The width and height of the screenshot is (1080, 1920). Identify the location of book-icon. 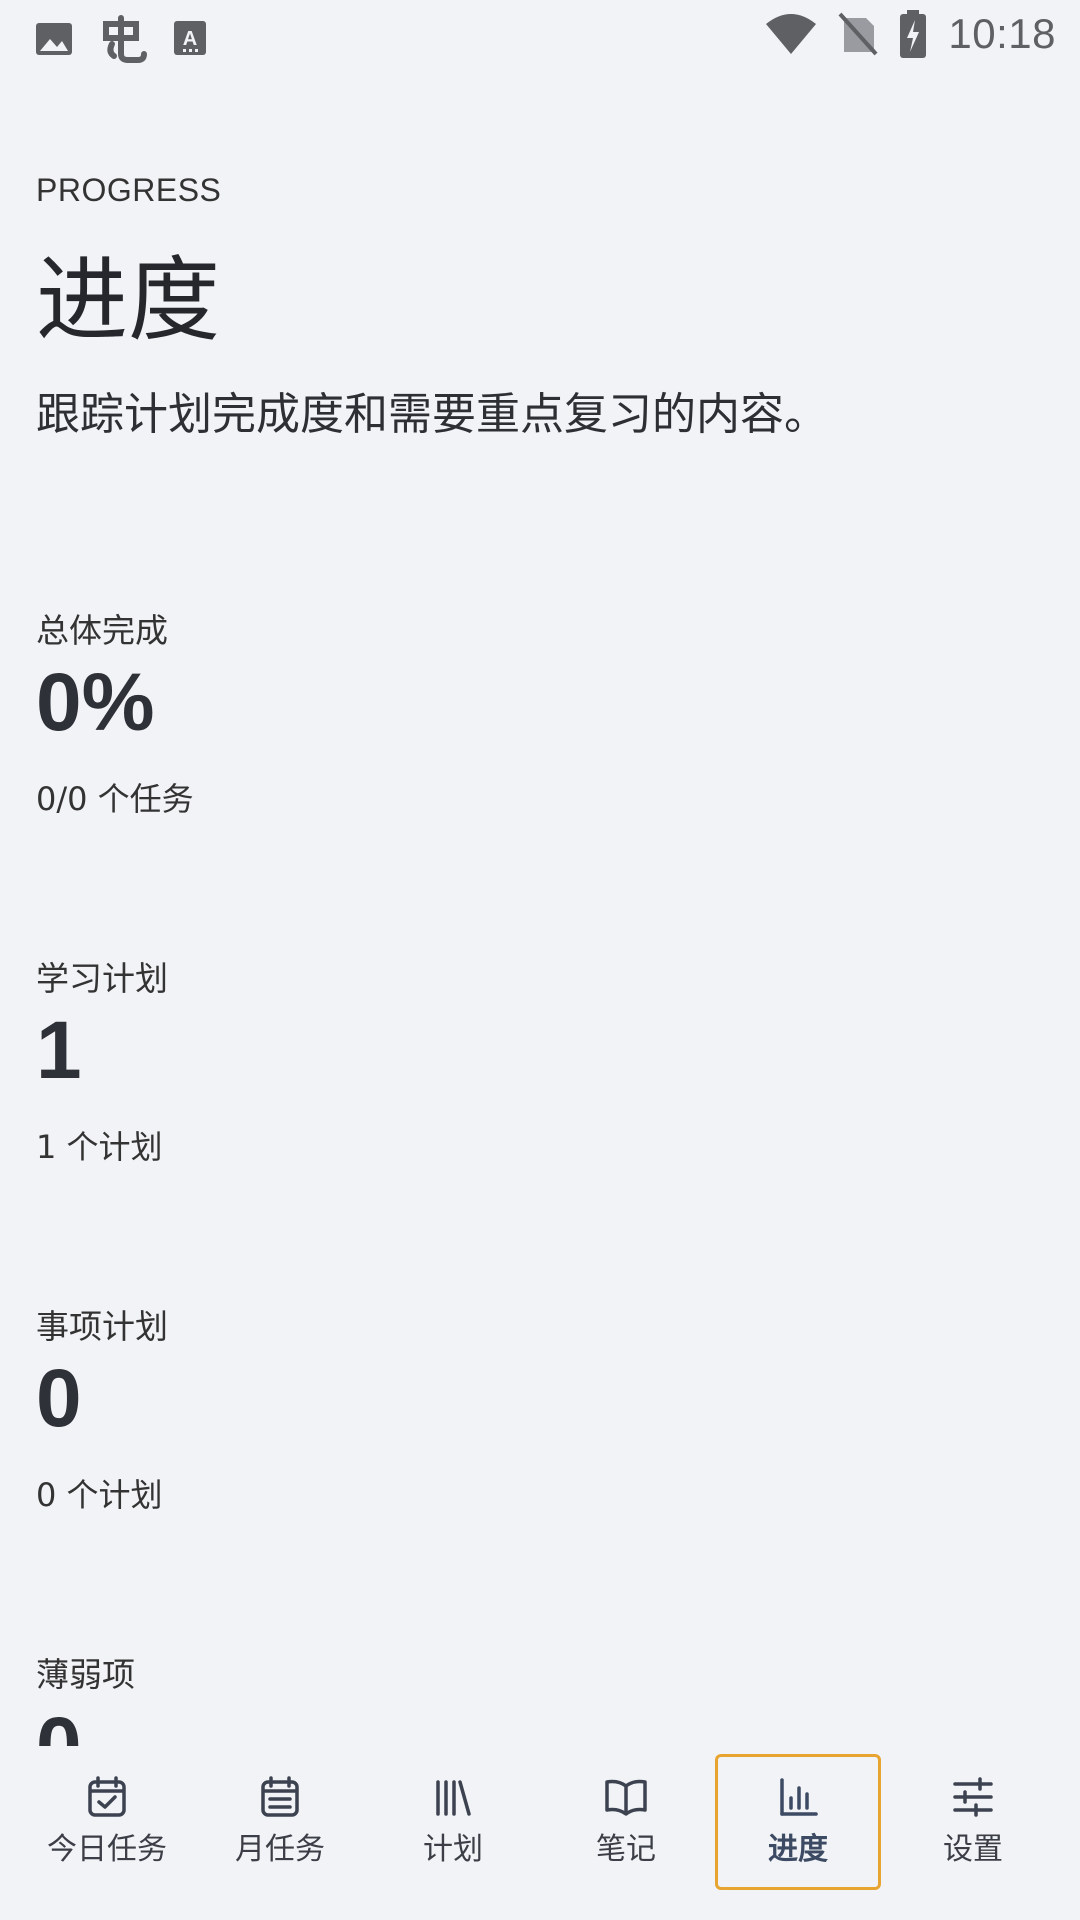
(626, 1797).